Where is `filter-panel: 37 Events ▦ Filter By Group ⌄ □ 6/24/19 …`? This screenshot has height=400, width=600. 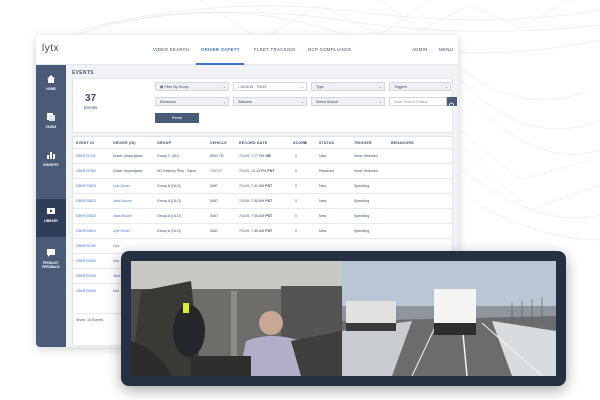 filter-panel: 37 Events ▦ Filter By Group ⌄ □ 6/24/19 … is located at coordinates (264, 105).